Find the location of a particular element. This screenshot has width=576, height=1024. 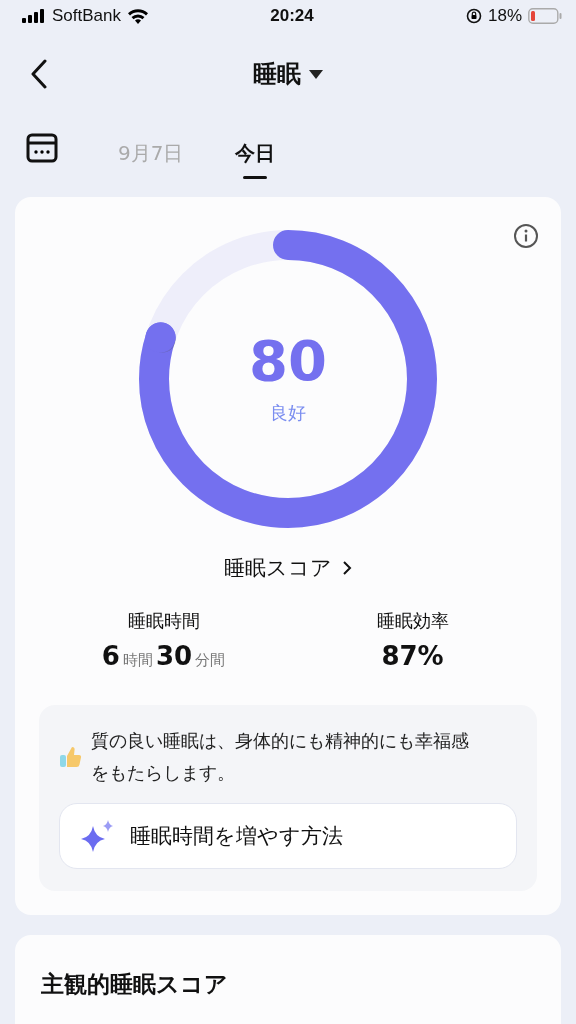

date-tab: 今日 is located at coordinates (255, 153).